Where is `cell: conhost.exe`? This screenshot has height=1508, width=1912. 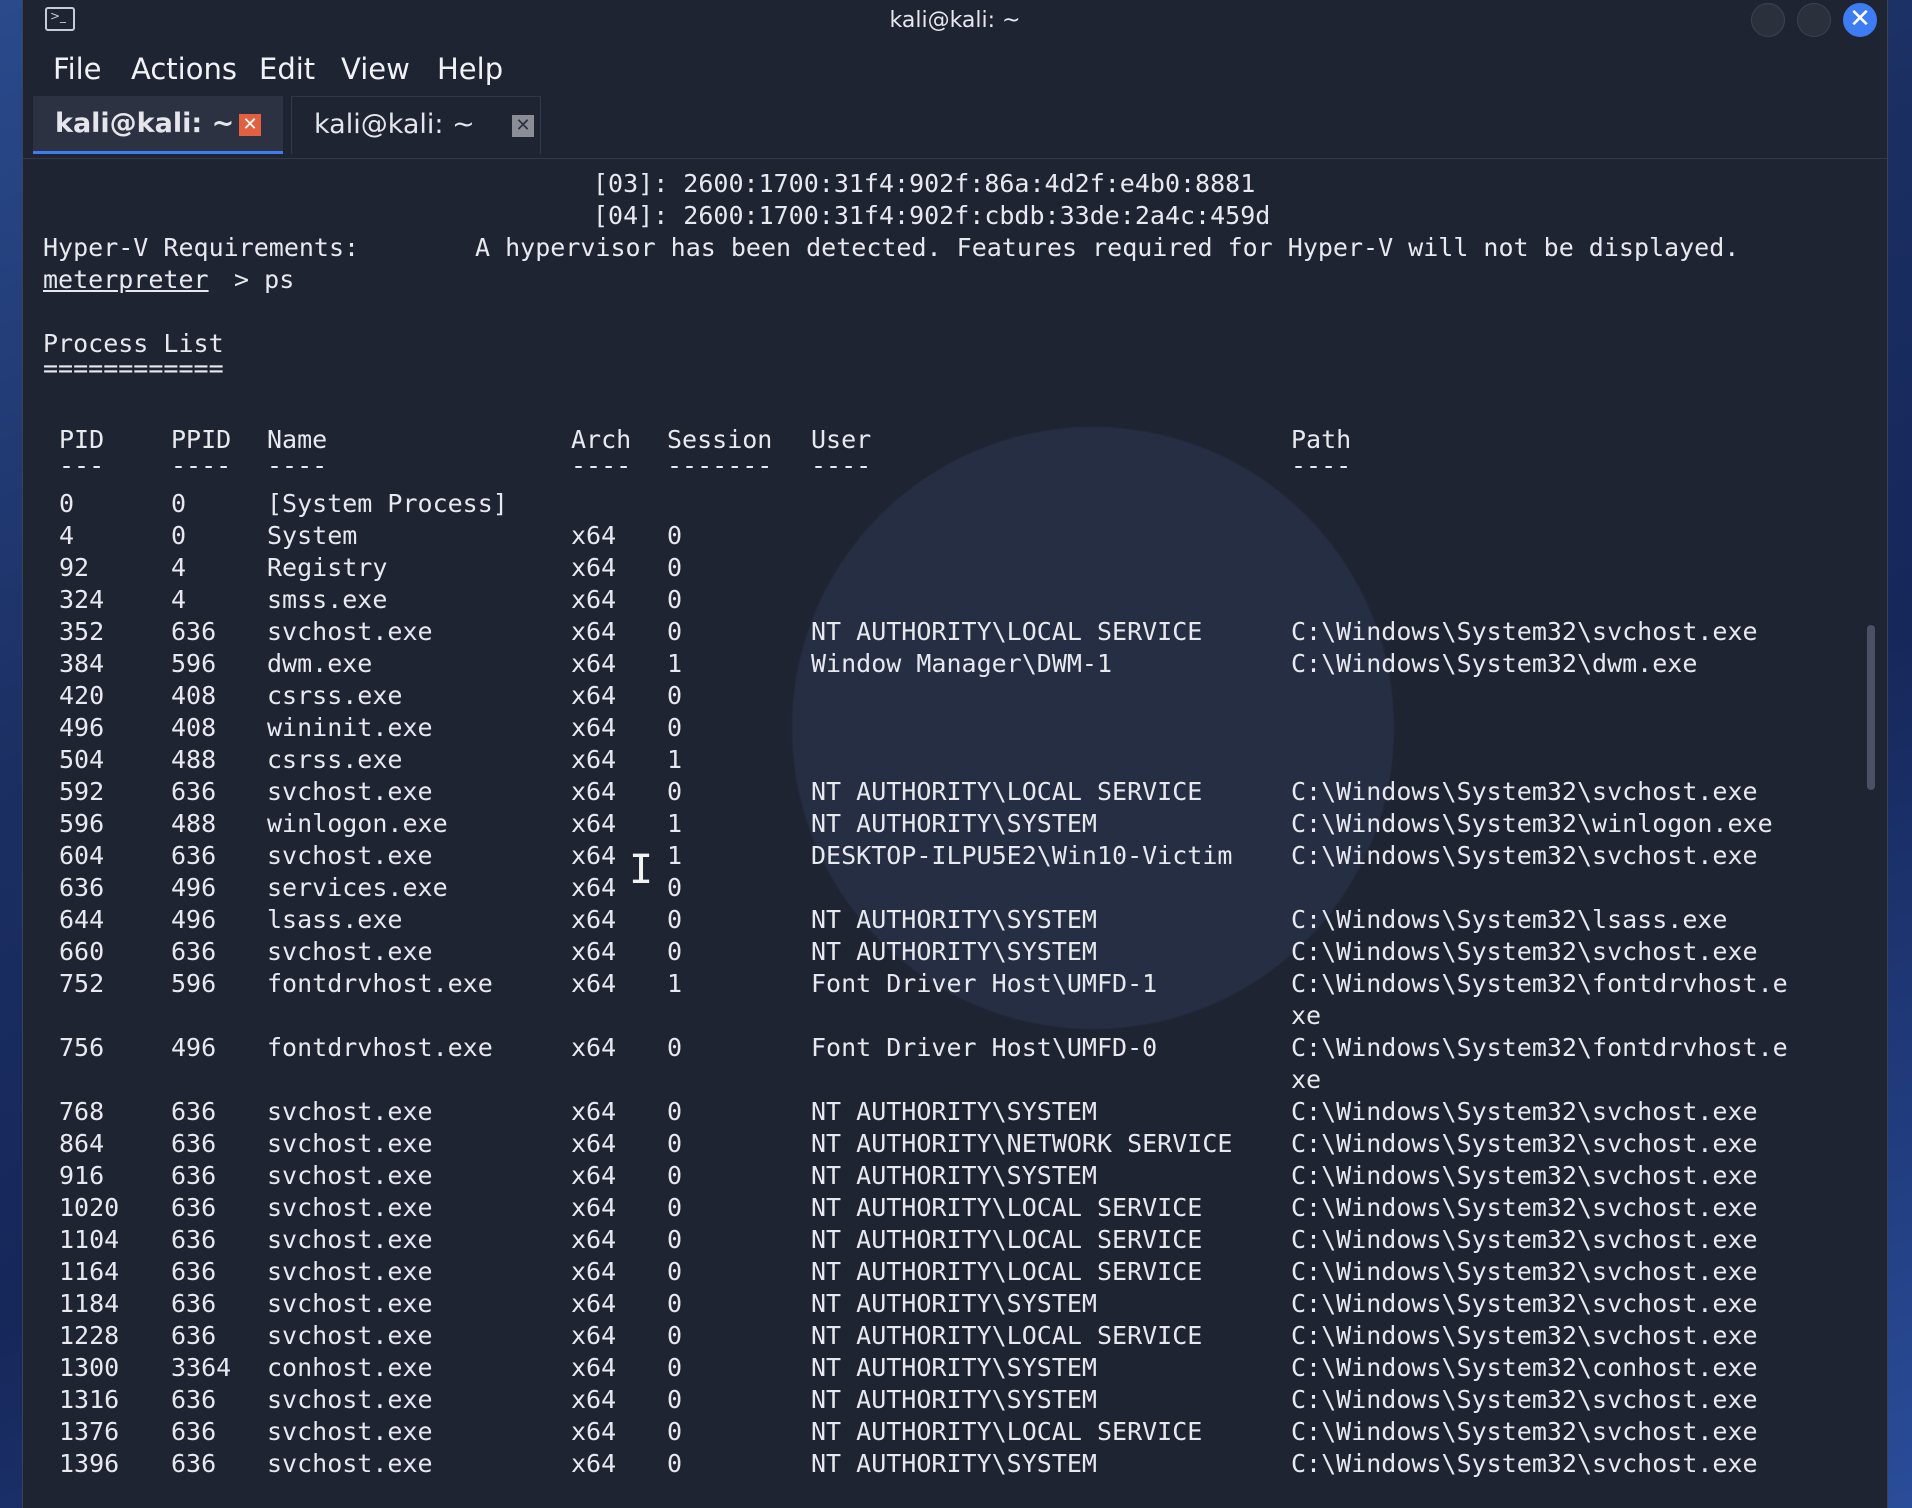 cell: conhost.exe is located at coordinates (350, 1367).